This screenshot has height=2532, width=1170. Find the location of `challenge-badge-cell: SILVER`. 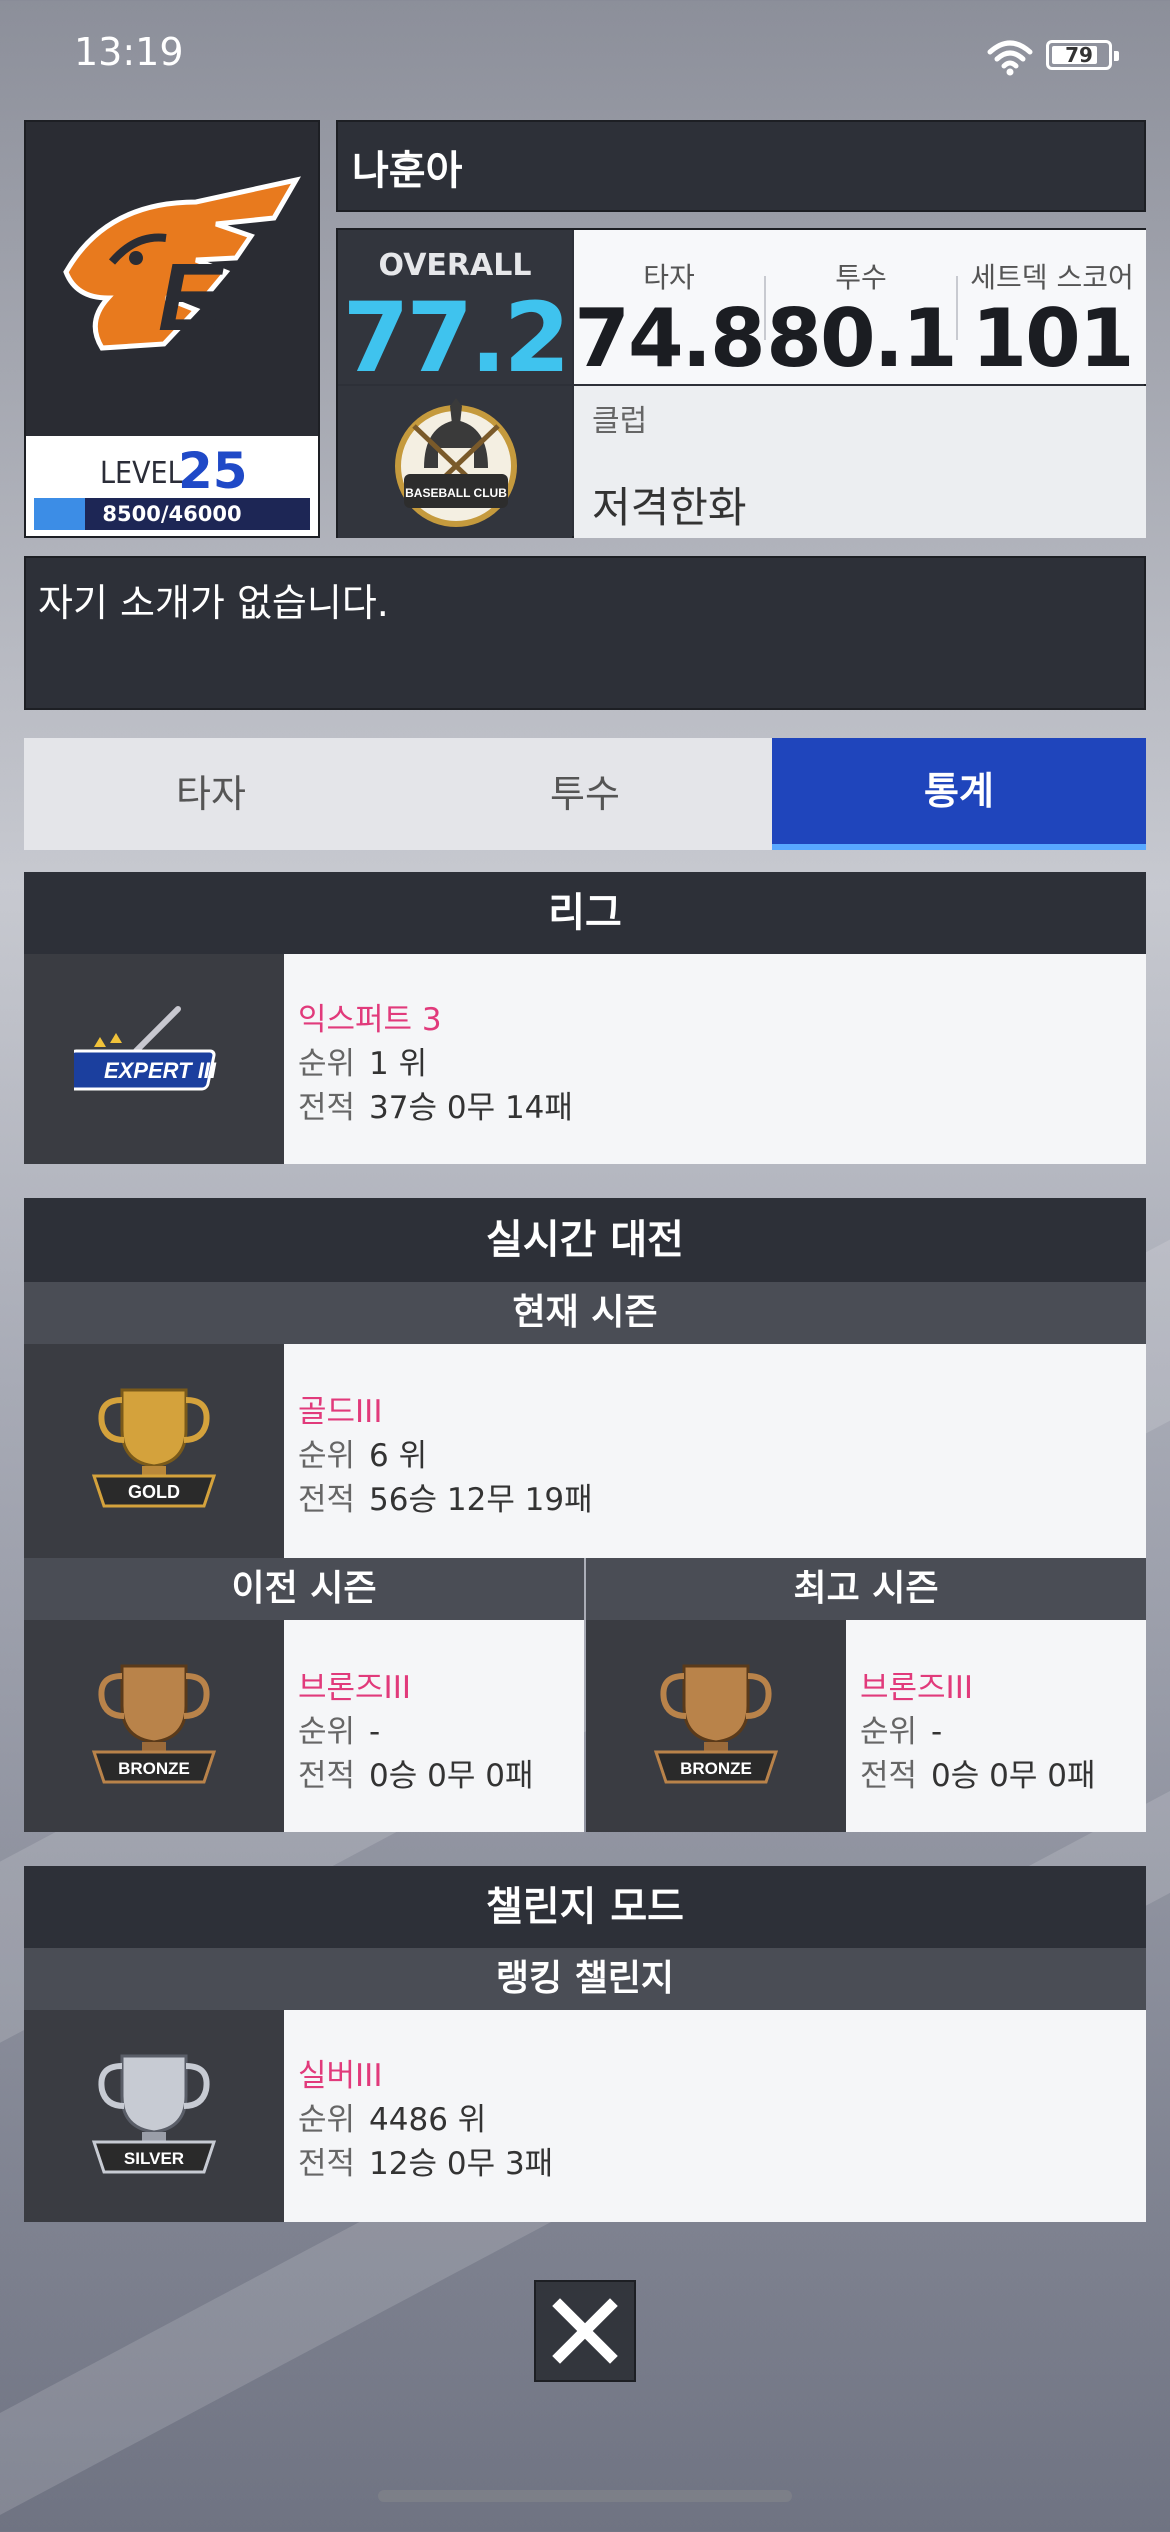

challenge-badge-cell: SILVER is located at coordinates (154, 2116).